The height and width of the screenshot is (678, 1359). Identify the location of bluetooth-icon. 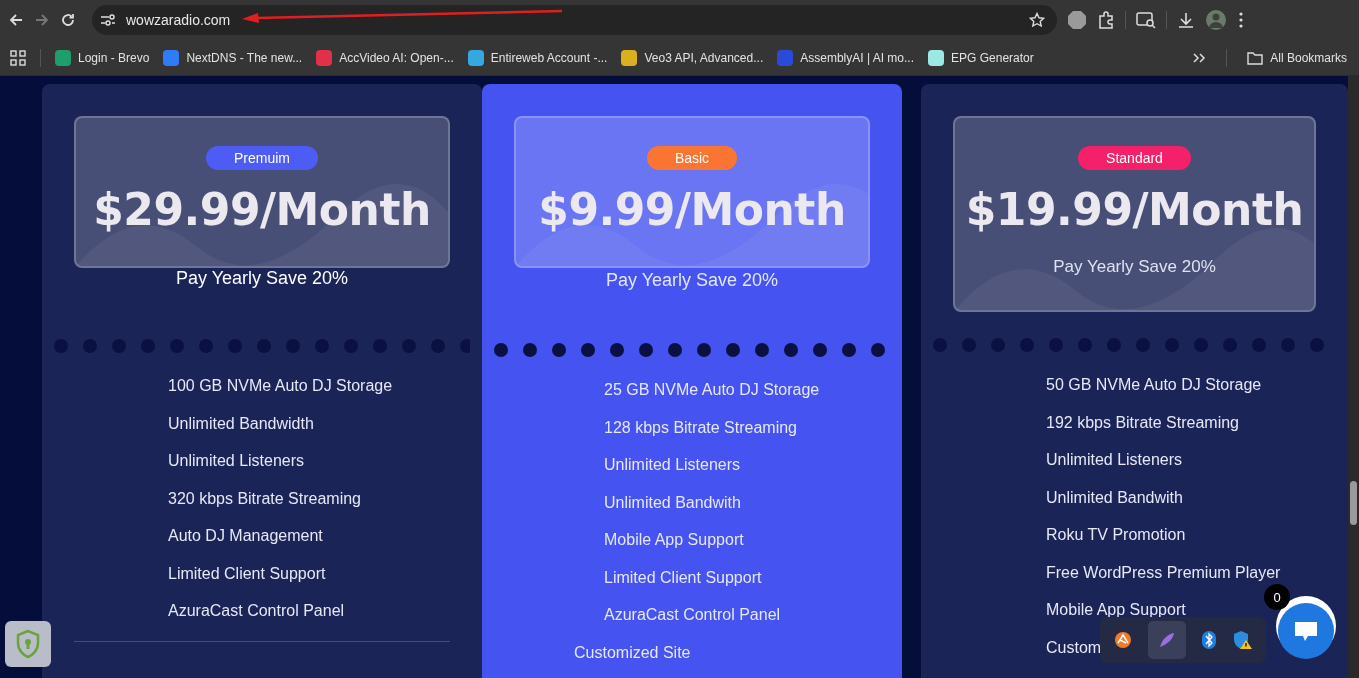
(1209, 640).